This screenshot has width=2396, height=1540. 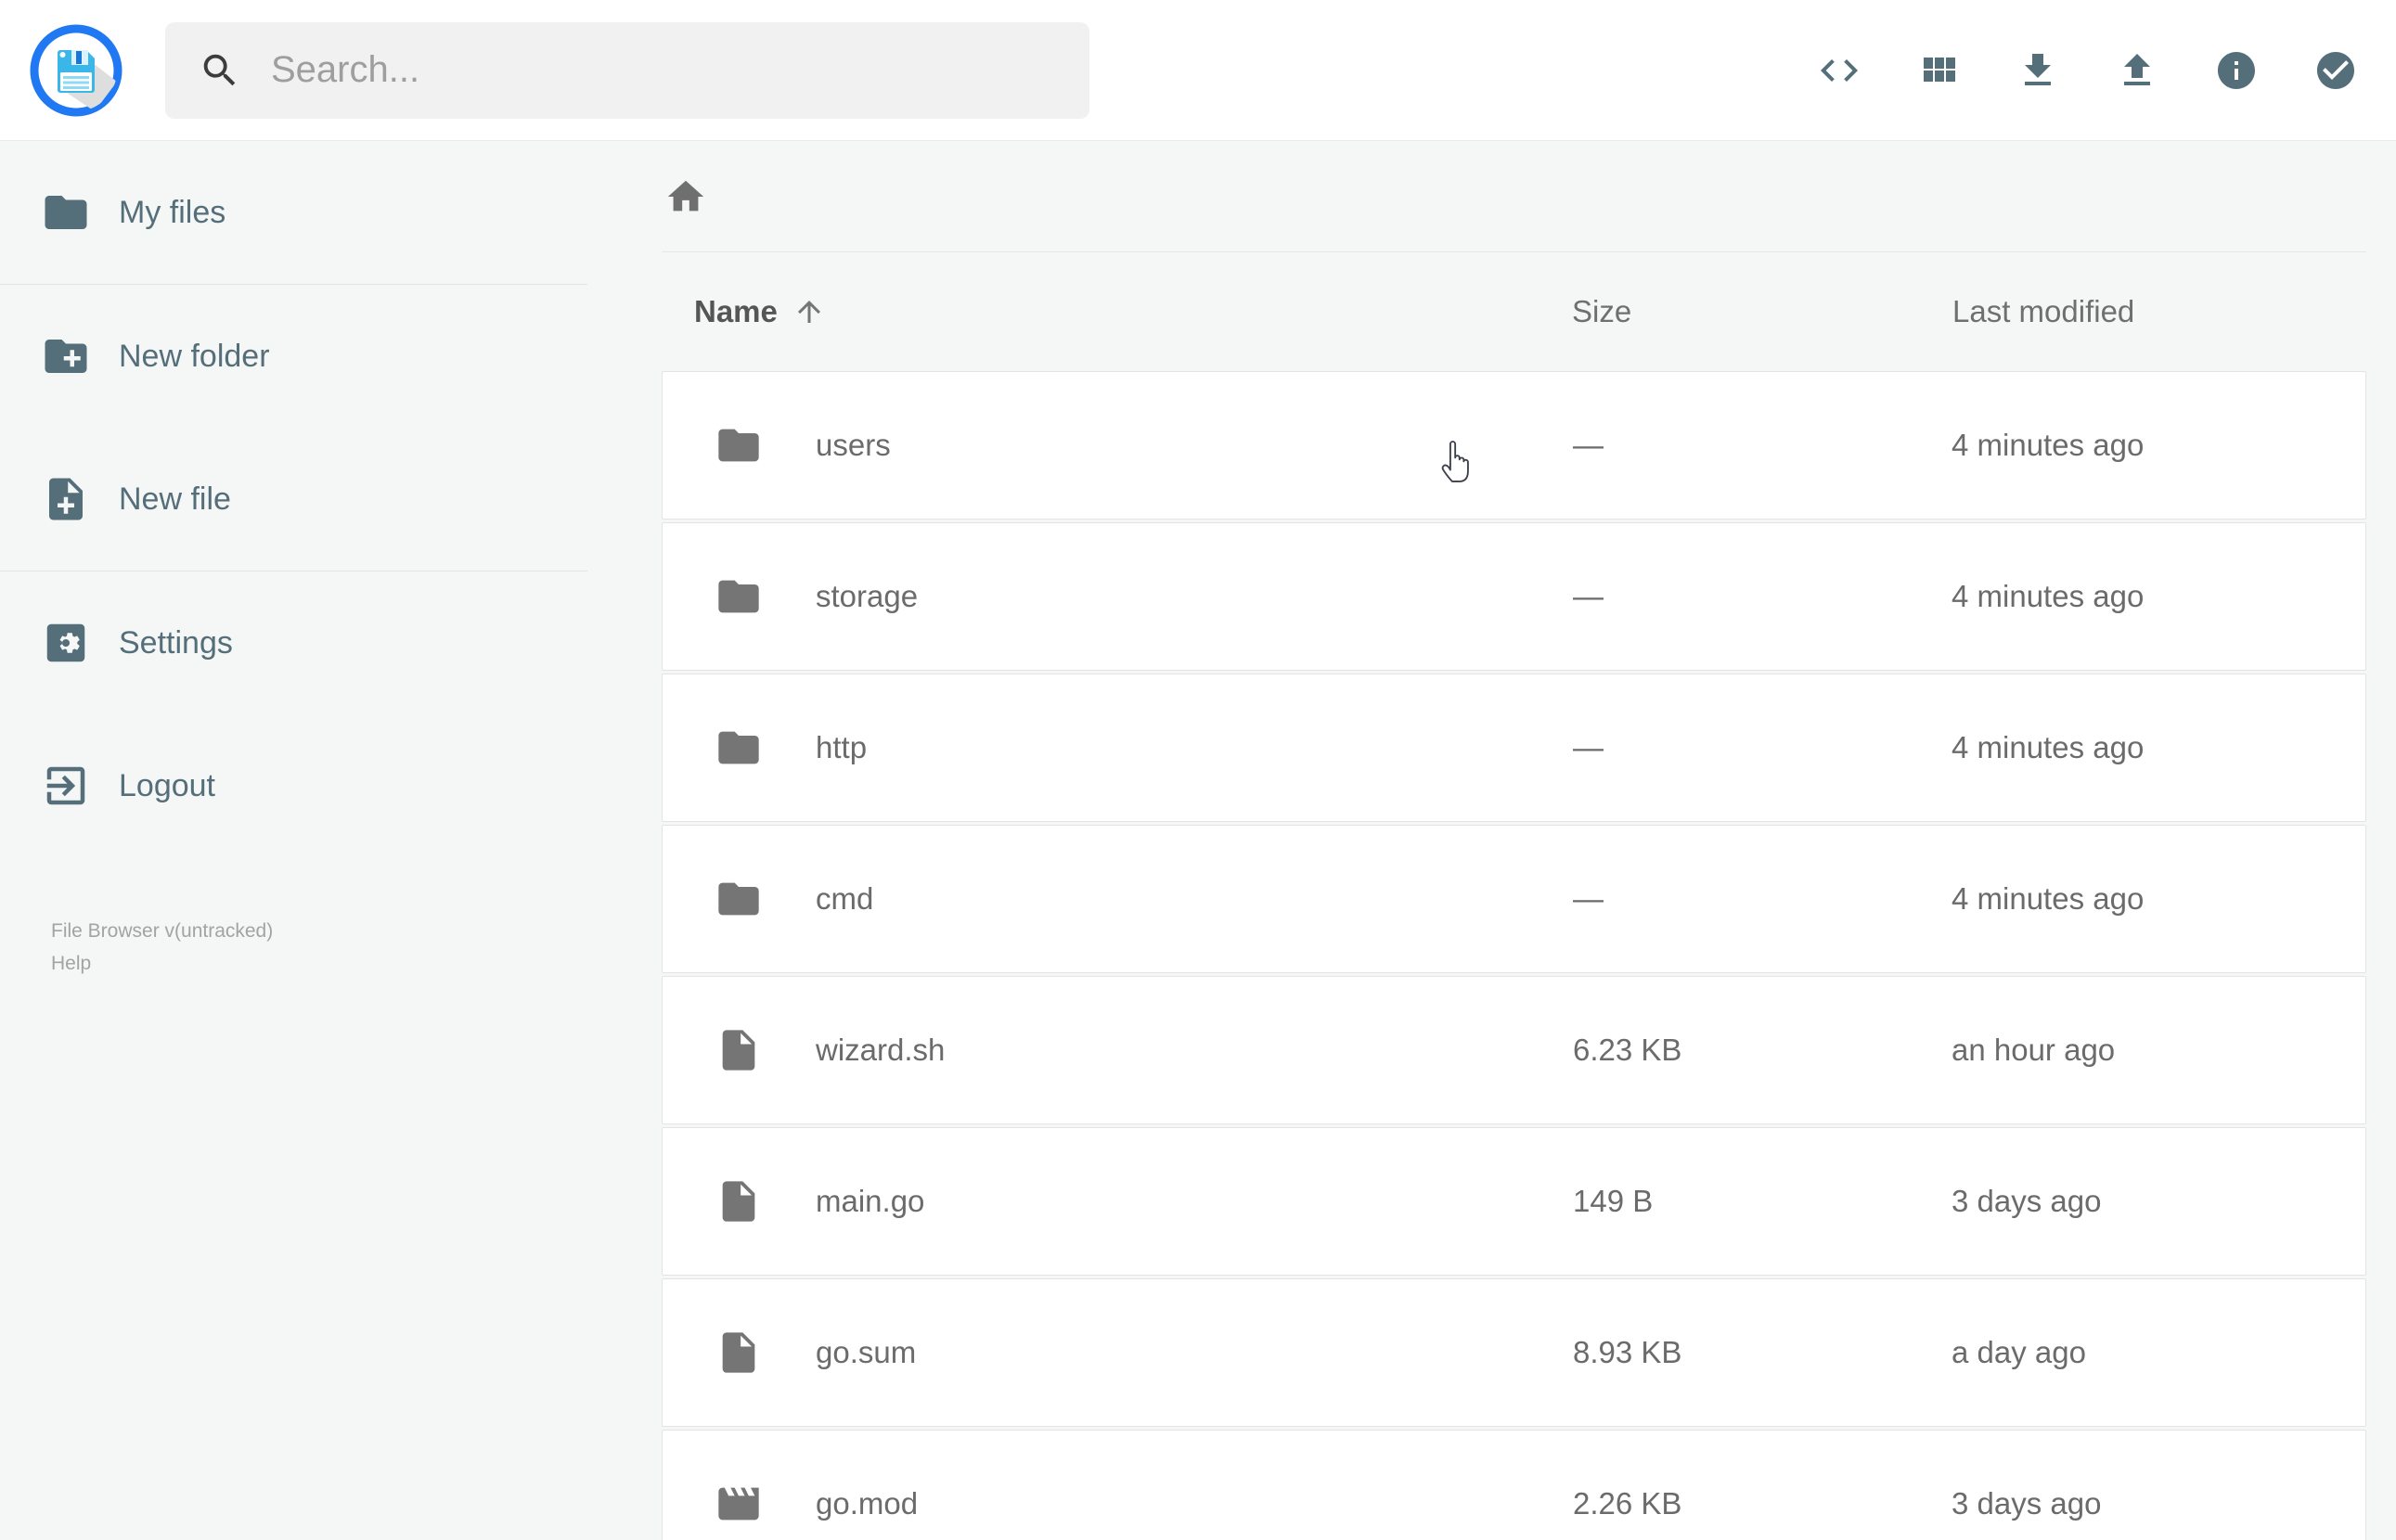 What do you see at coordinates (2236, 70) in the screenshot?
I see `info-icon` at bounding box center [2236, 70].